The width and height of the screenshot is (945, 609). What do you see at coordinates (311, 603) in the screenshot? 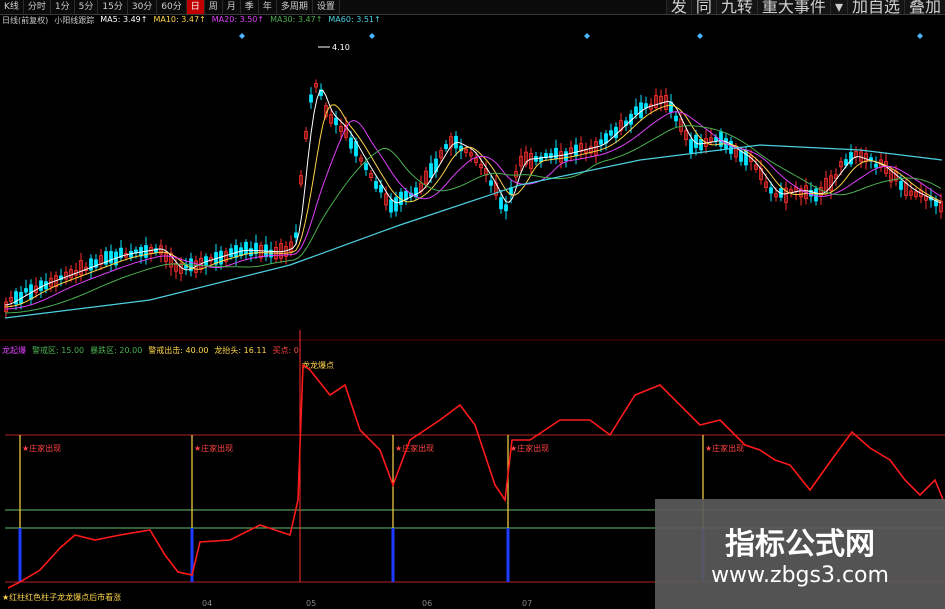
I see `x-tick-label: 05` at bounding box center [311, 603].